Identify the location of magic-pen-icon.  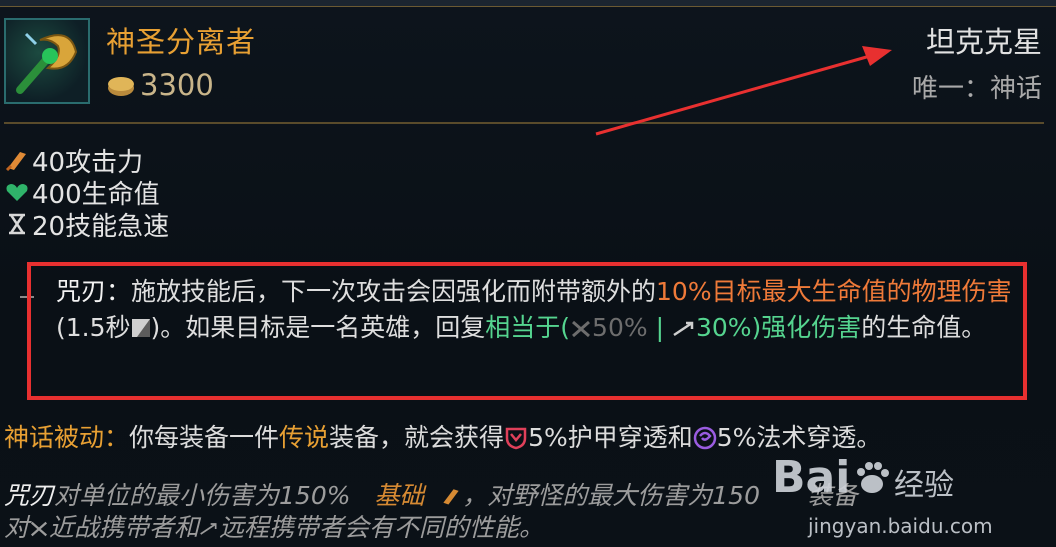
(704, 438).